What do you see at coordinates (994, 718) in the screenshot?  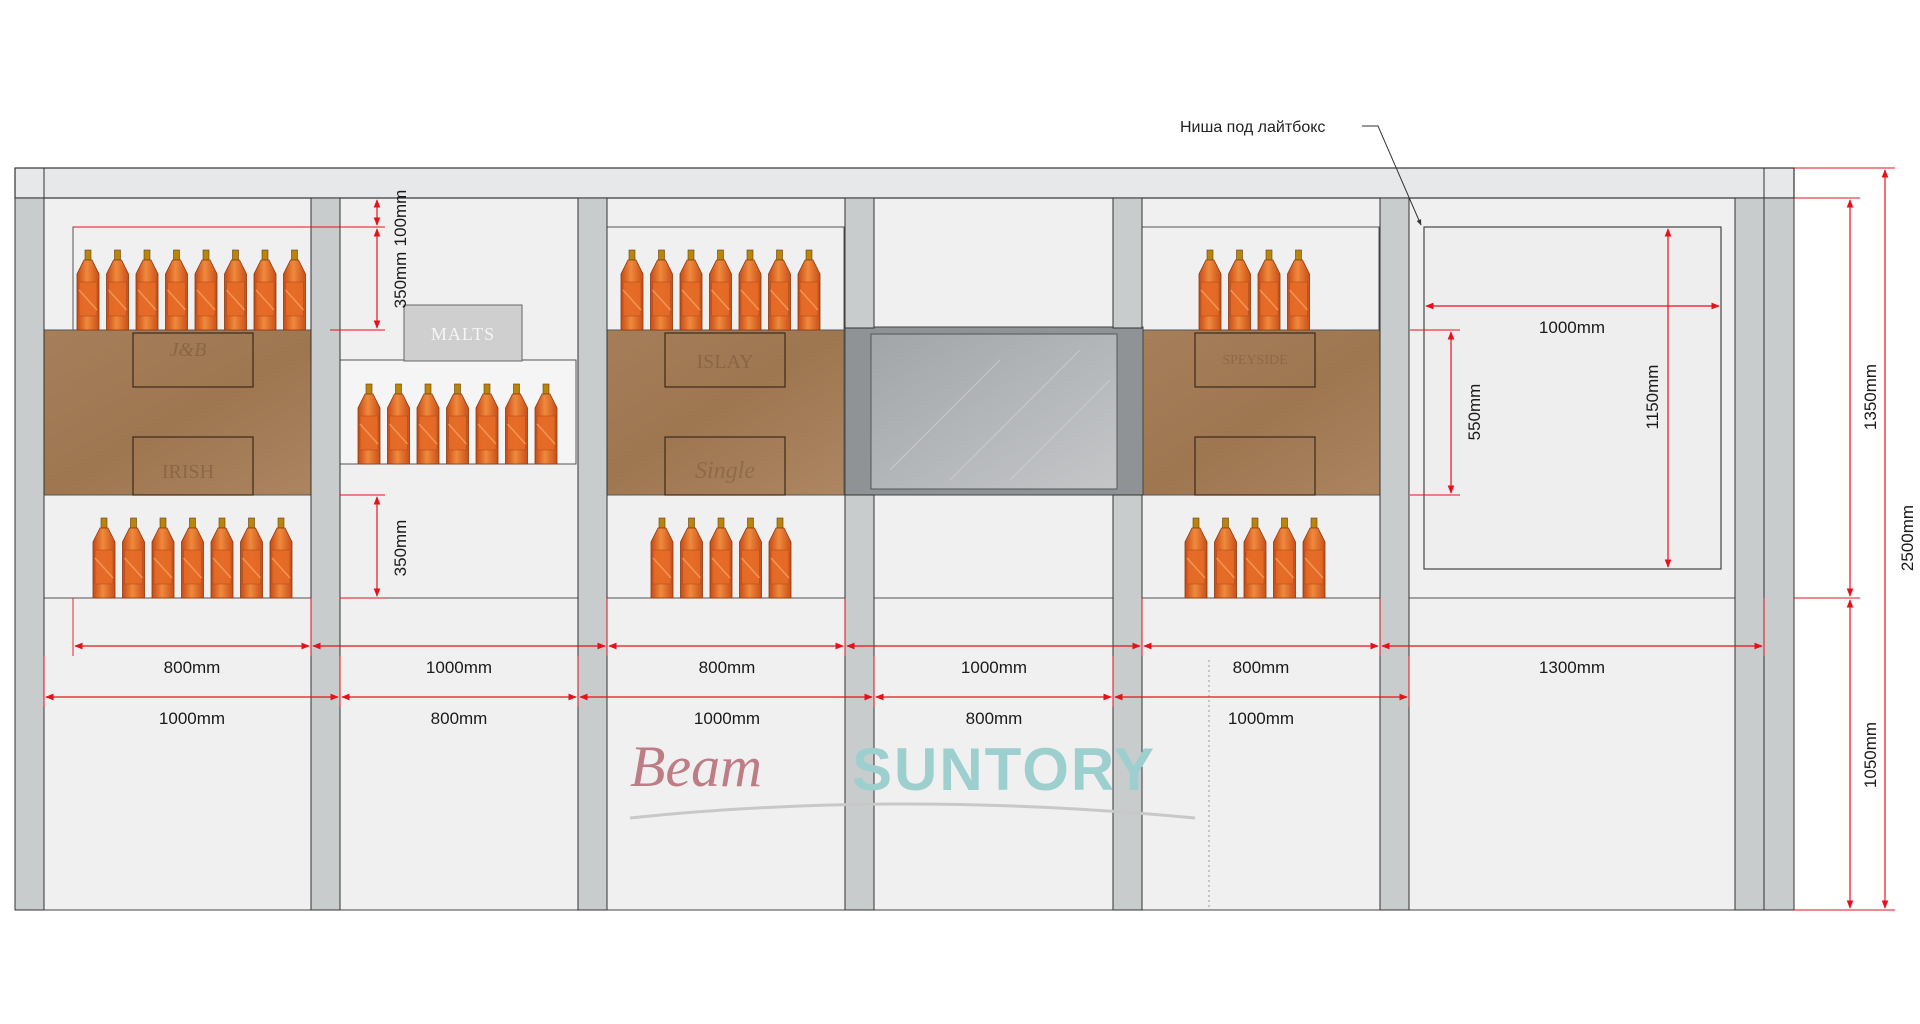 I see `dim-row2-3: 800mm` at bounding box center [994, 718].